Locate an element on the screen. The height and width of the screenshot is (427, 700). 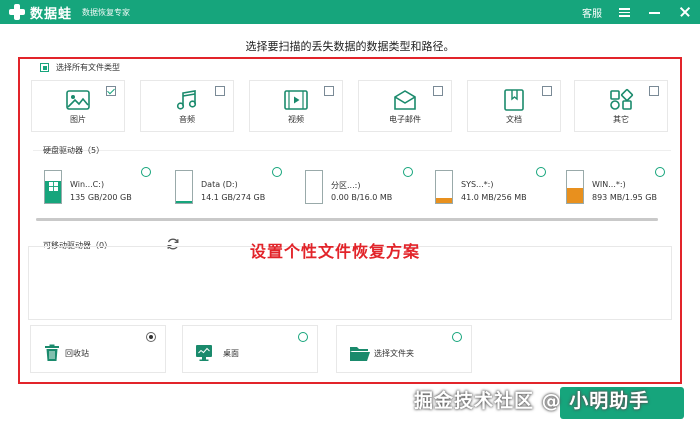
title-bar: 数据蛙 数据恢复专家 客服 is located at coordinates (350, 12).